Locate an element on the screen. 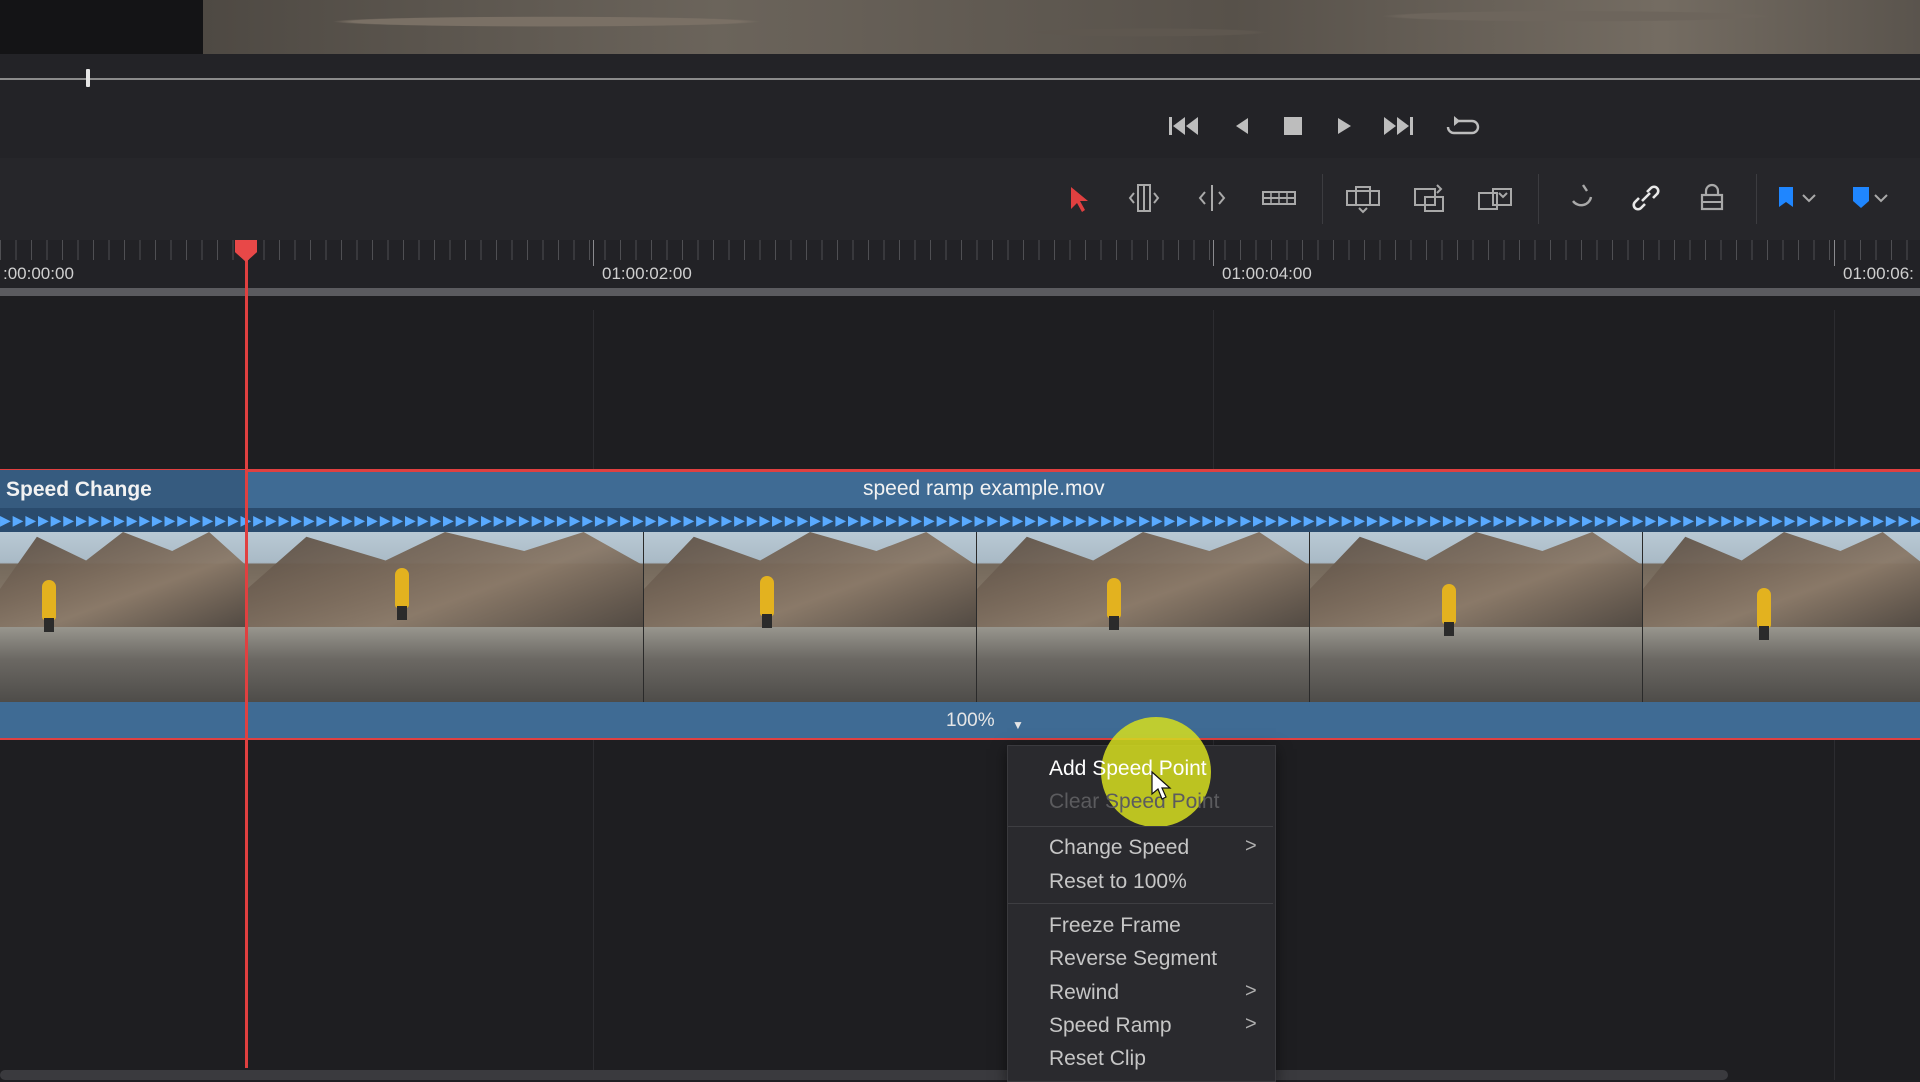 This screenshot has width=1920, height=1082. insert-clip-icon is located at coordinates (1363, 198).